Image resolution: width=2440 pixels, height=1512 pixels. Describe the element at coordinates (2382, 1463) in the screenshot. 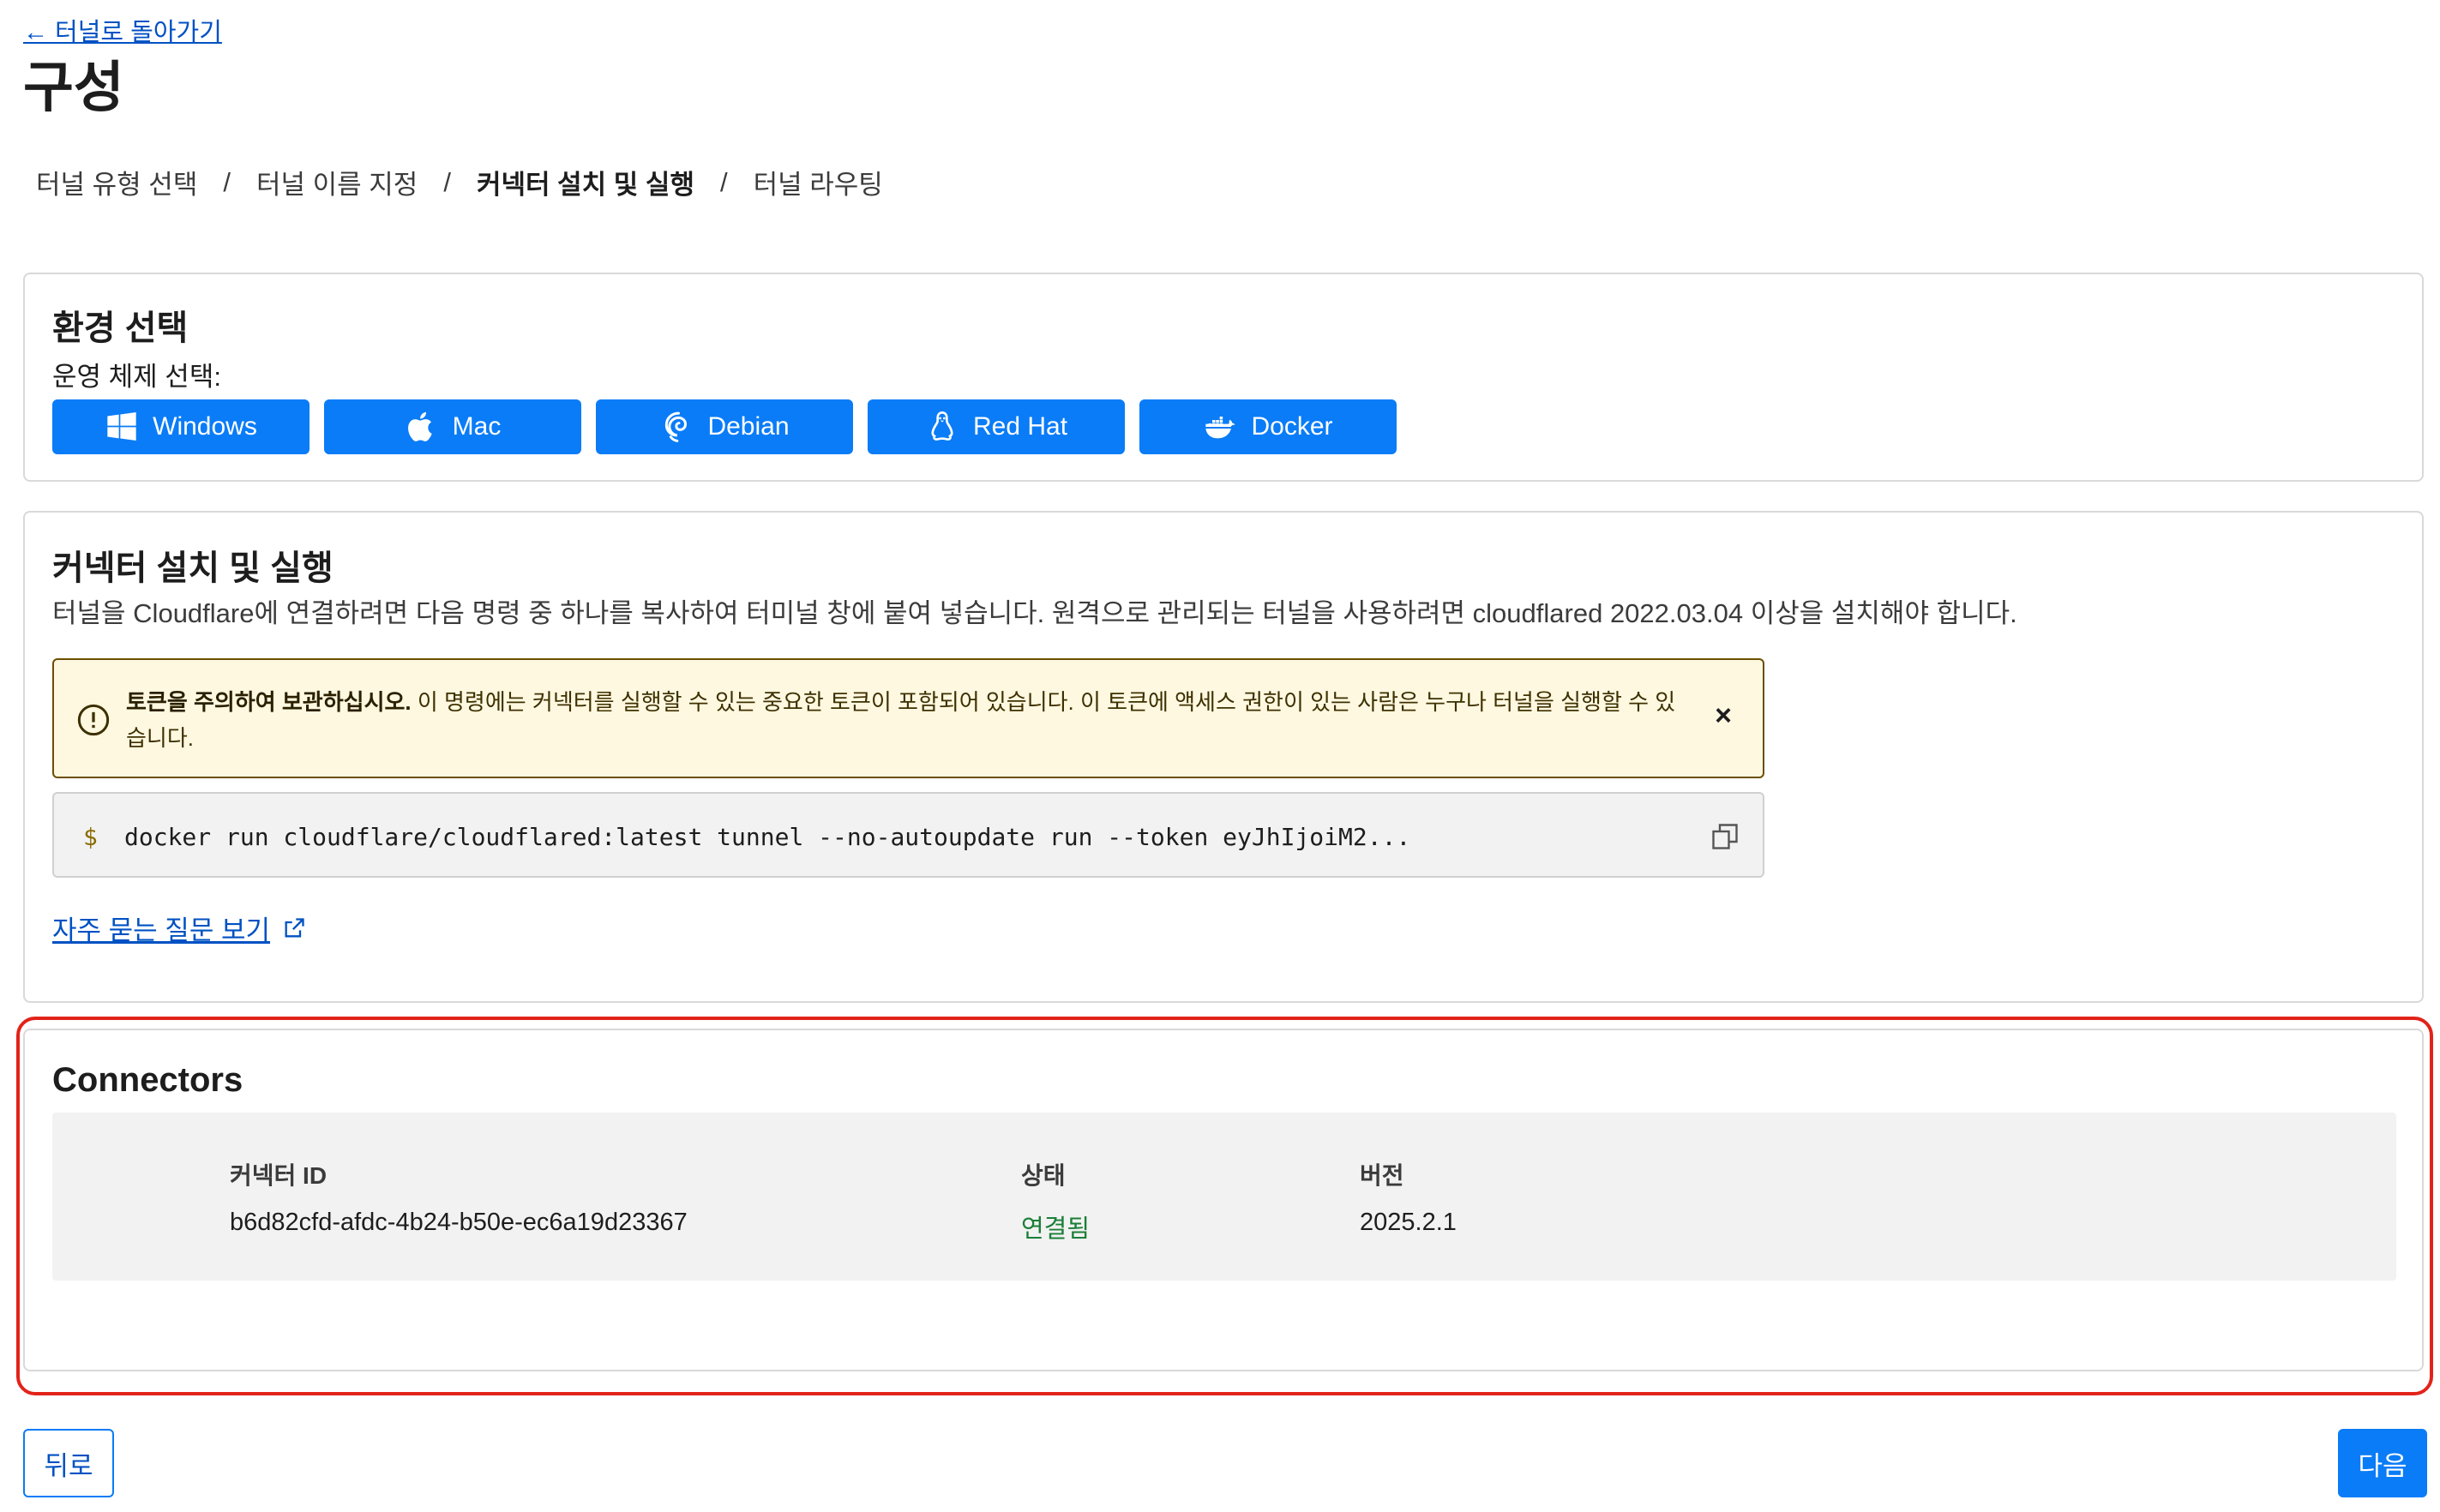

I see `next-button: 다음` at that location.